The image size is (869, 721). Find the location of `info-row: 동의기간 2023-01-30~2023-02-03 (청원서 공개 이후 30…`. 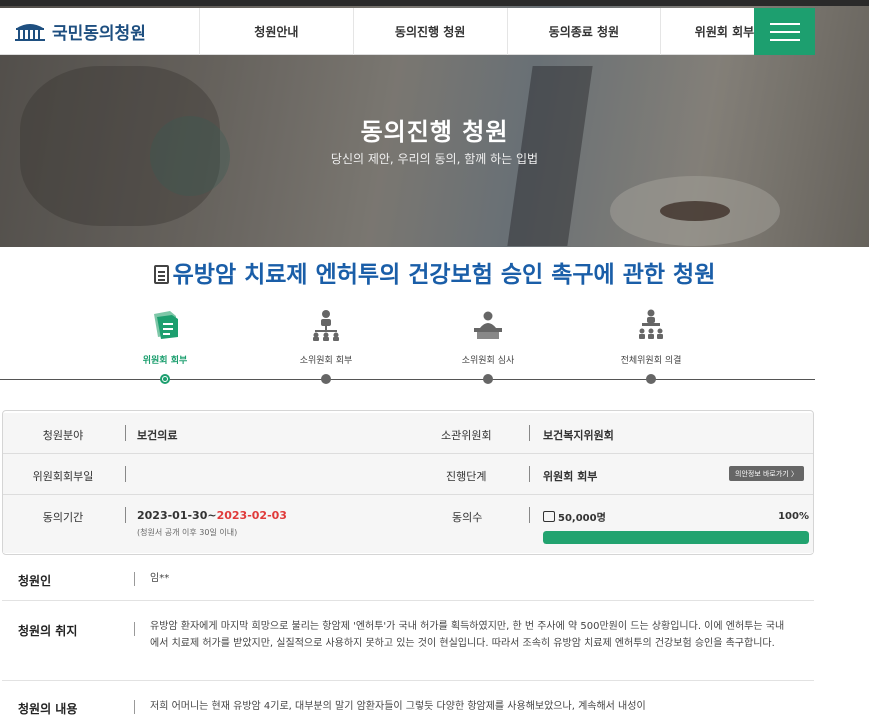

info-row: 동의기간 2023-01-30~2023-02-03 (청원서 공개 이후 30… is located at coordinates (408, 524).